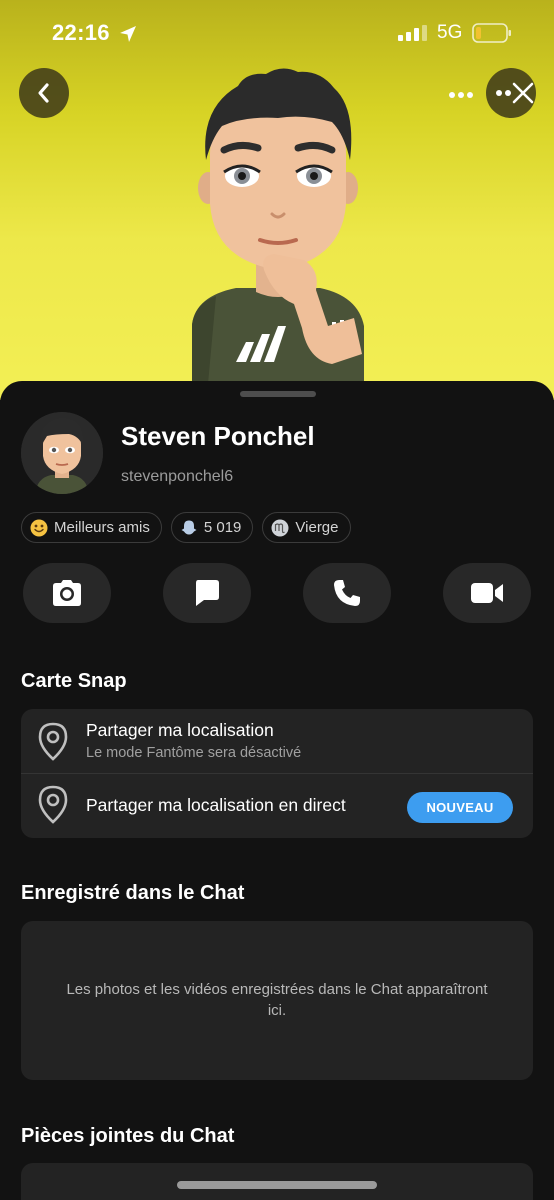 The image size is (554, 1200). I want to click on share-location-label: Partager ma localisation, so click(180, 730).